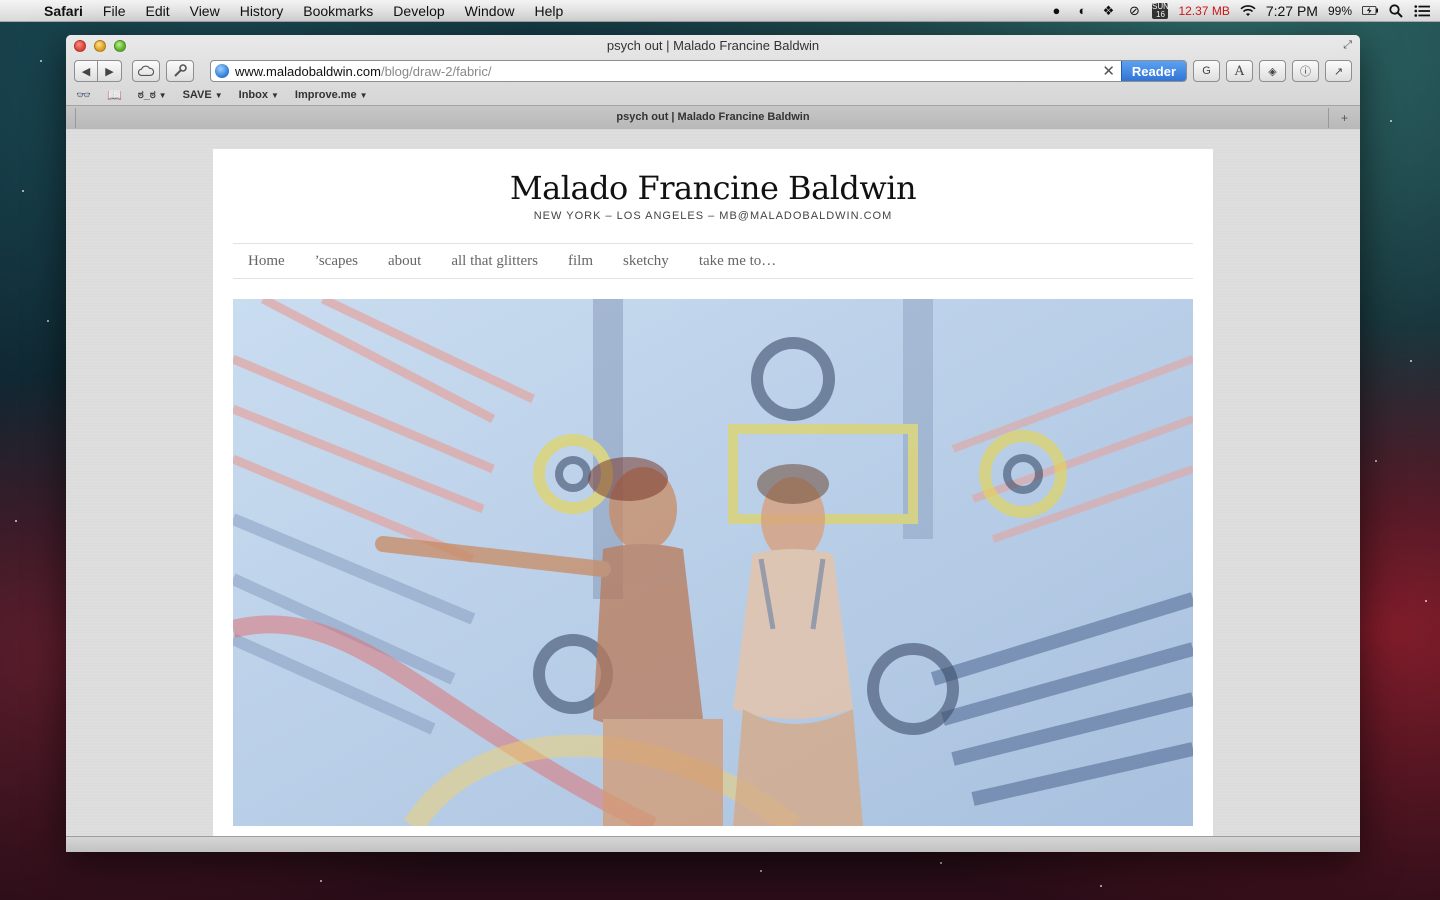 The height and width of the screenshot is (900, 1440). I want to click on fullscreen-icon: ⤢, so click(1347, 45).